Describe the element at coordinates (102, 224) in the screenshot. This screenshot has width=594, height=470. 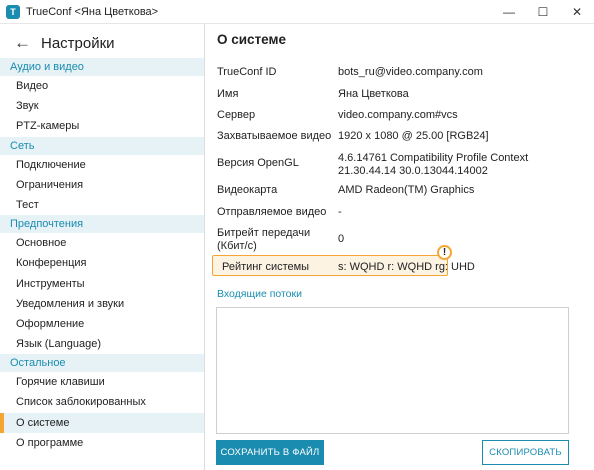
I see `section-preferences: Предпочтения` at that location.